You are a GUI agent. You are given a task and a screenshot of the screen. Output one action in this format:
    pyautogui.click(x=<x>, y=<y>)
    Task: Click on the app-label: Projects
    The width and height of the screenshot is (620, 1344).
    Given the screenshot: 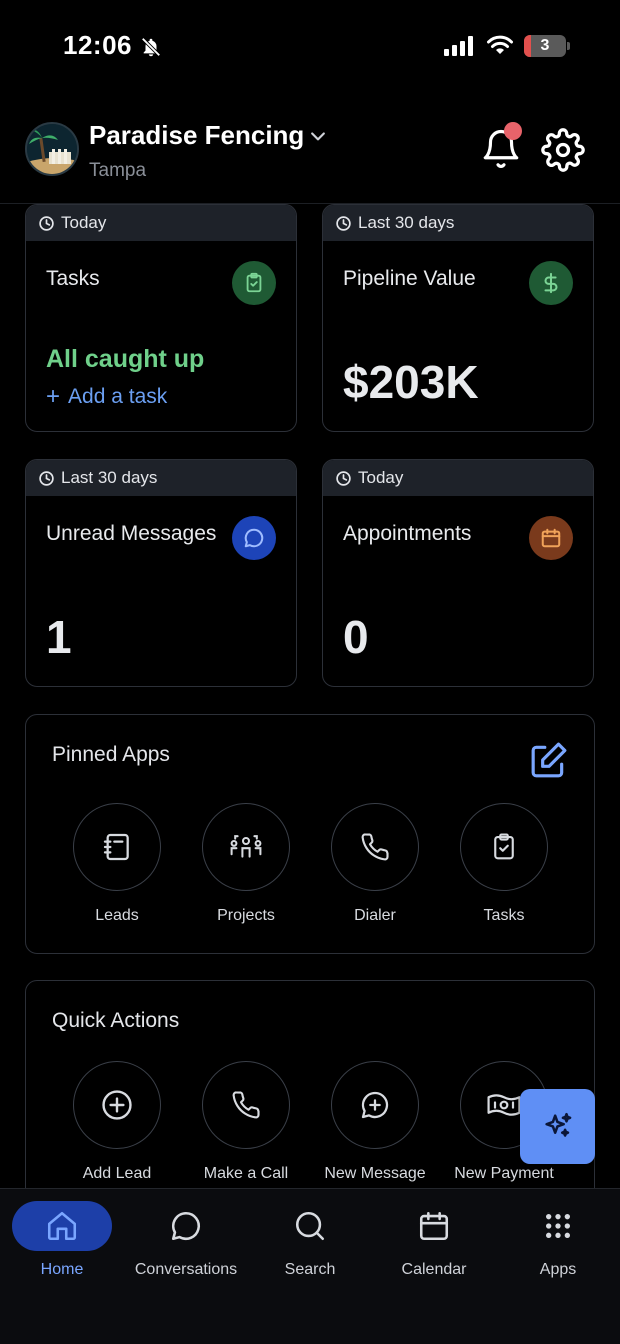 What is the action you would take?
    pyautogui.click(x=246, y=915)
    